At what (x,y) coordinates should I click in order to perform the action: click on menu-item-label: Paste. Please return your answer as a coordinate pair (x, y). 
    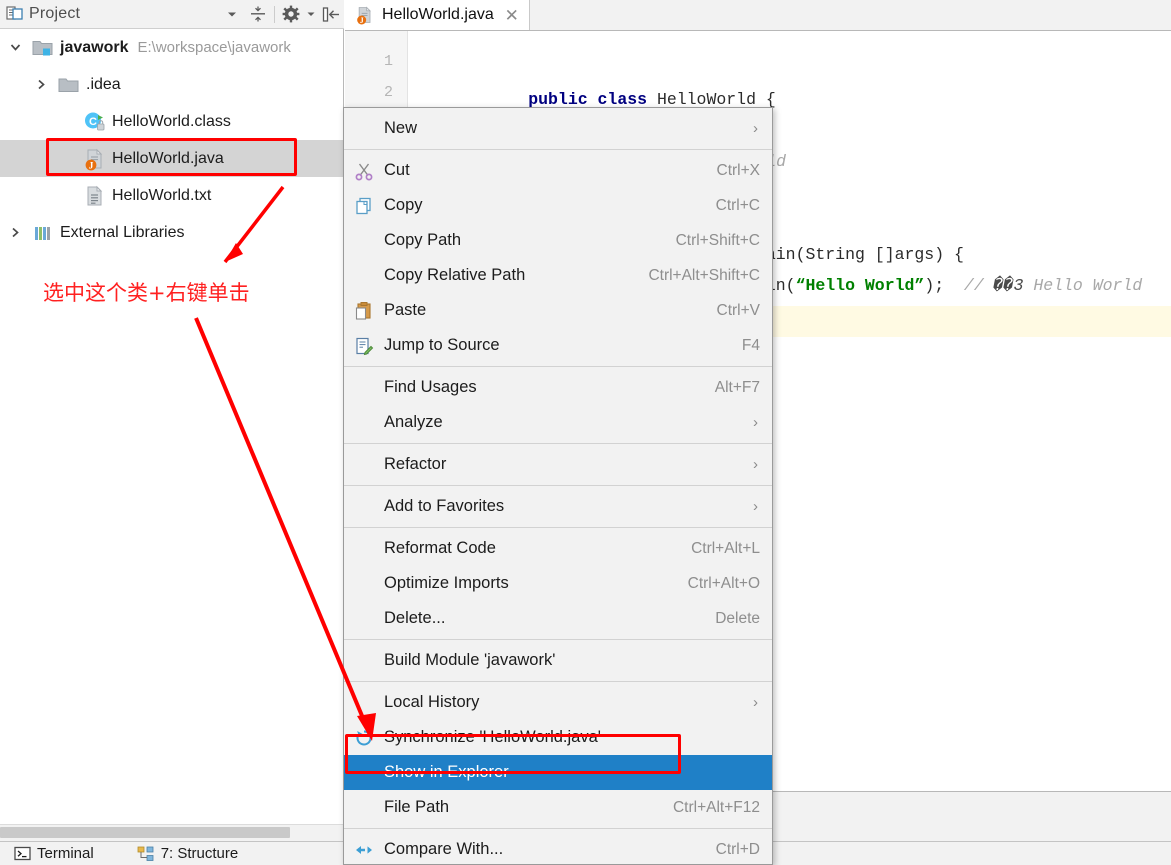
    Looking at the image, I should click on (405, 310).